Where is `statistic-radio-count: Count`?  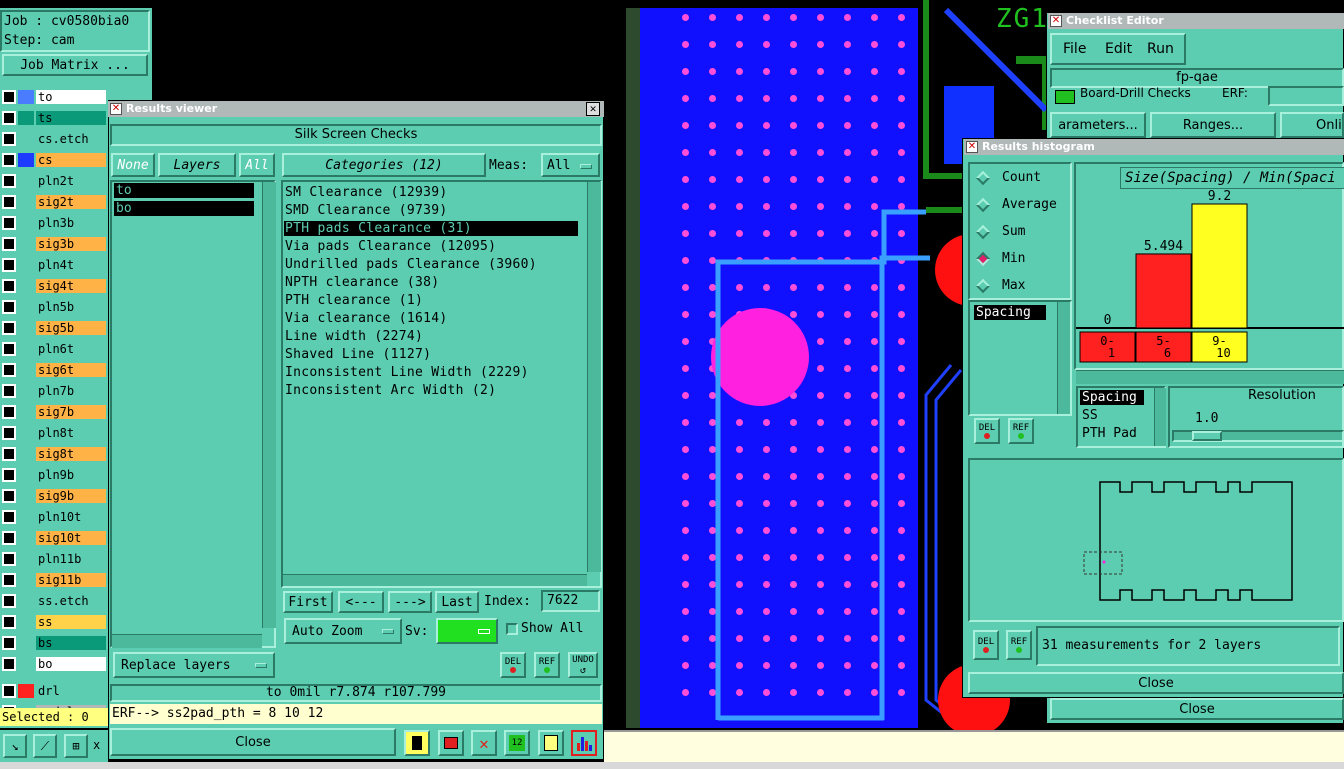
statistic-radio-count: Count is located at coordinates (1008, 177).